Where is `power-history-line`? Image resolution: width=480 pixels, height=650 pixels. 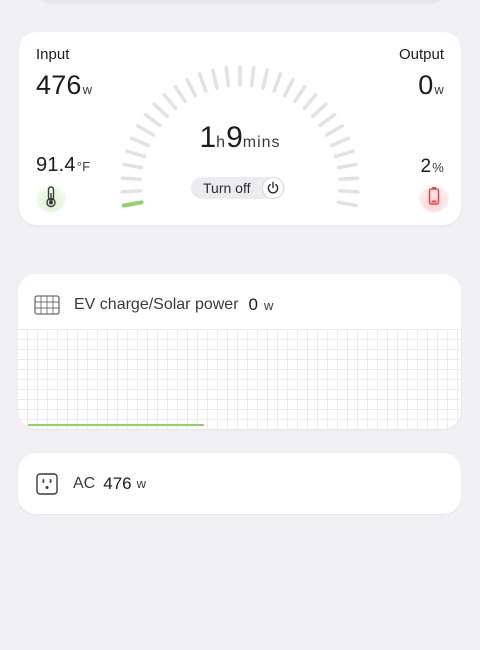
power-history-line is located at coordinates (116, 425).